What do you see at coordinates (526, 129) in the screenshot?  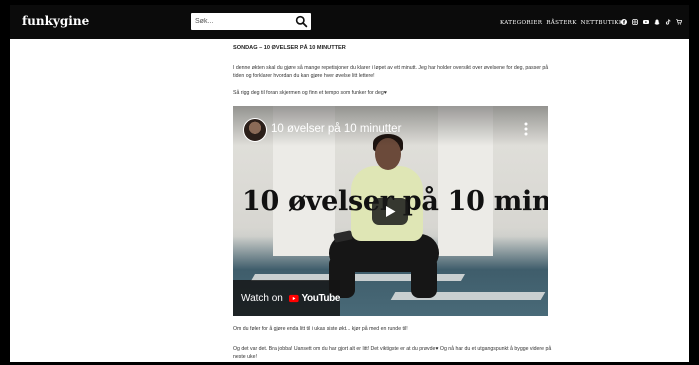 I see `more-options-icon` at bounding box center [526, 129].